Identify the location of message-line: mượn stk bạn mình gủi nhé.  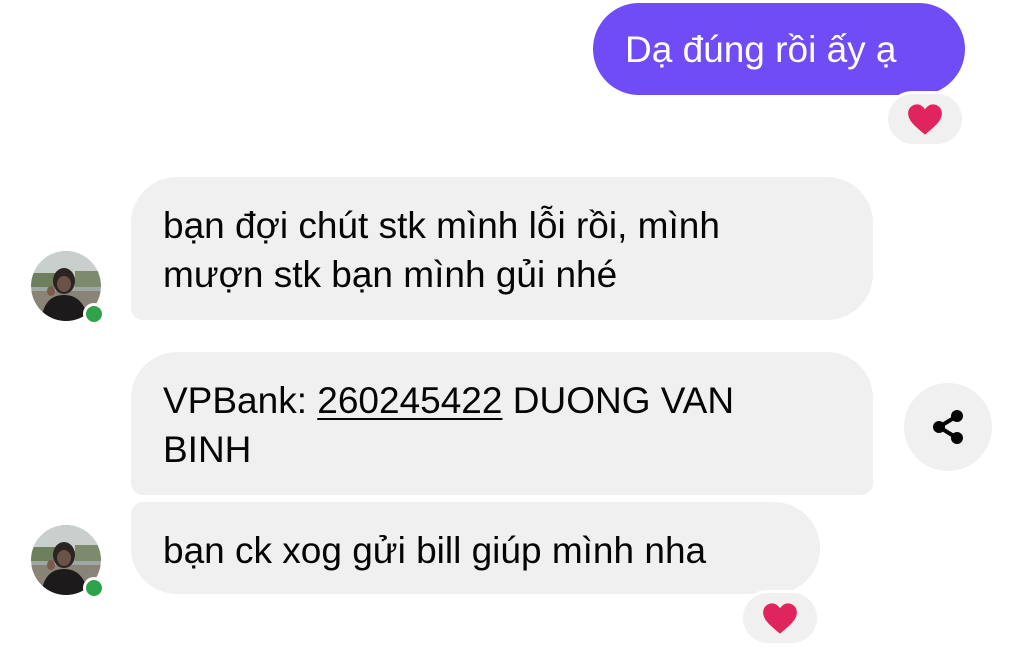
(390, 274).